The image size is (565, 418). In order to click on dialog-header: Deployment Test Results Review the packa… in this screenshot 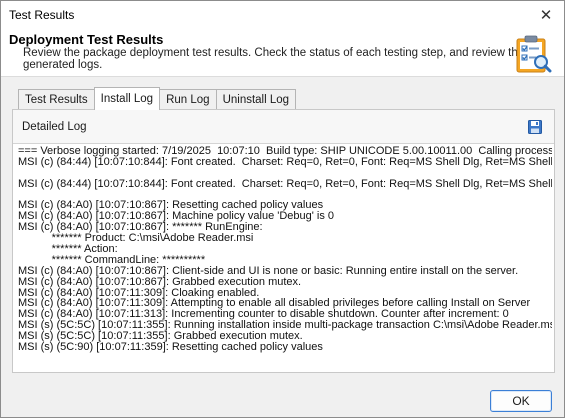, I will do `click(282, 52)`.